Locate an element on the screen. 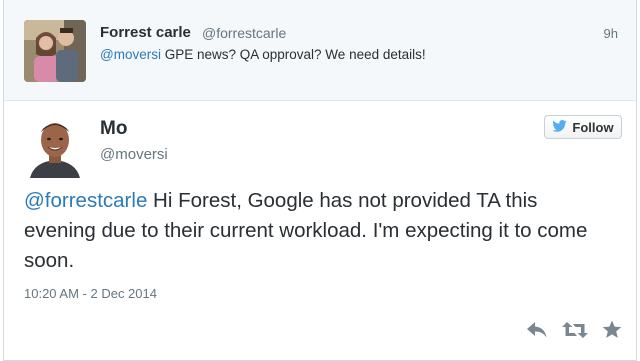 The image size is (640, 361). main-username: @moversi is located at coordinates (134, 154).